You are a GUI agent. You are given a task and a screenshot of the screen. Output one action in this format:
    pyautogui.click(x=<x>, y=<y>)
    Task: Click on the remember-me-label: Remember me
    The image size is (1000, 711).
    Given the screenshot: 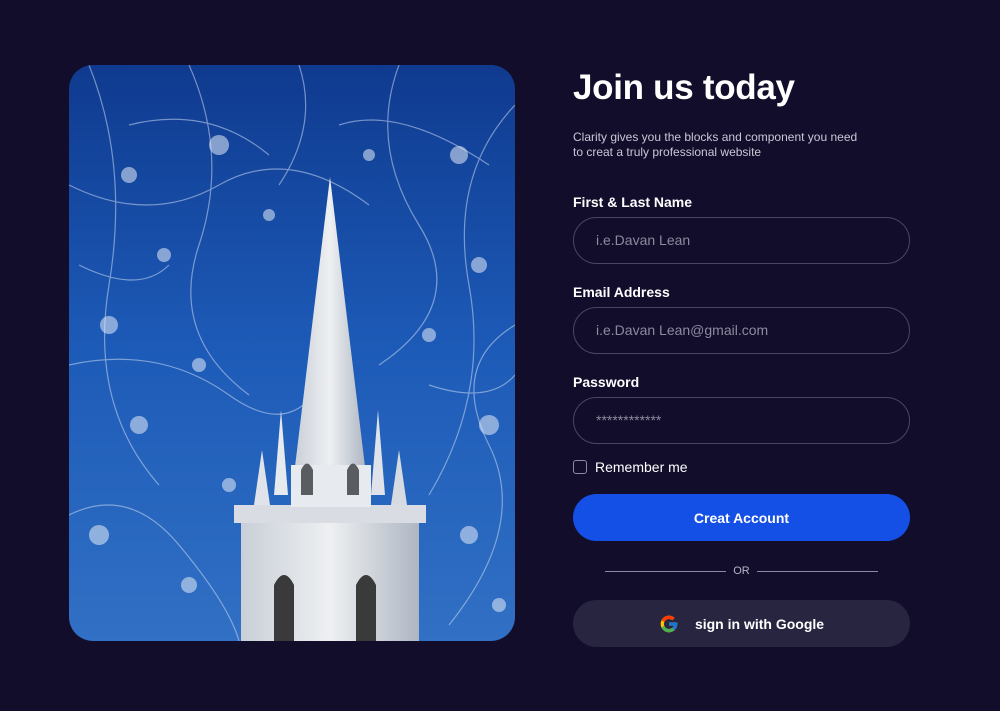 What is the action you would take?
    pyautogui.click(x=641, y=467)
    